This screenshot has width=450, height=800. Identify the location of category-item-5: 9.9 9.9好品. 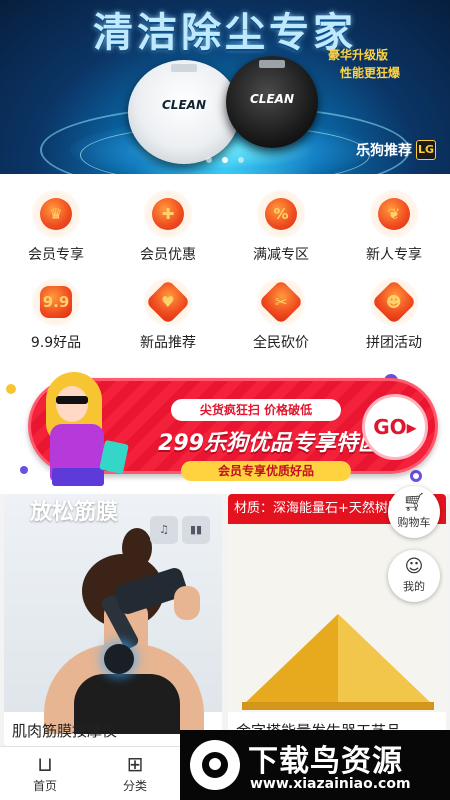
(56, 313).